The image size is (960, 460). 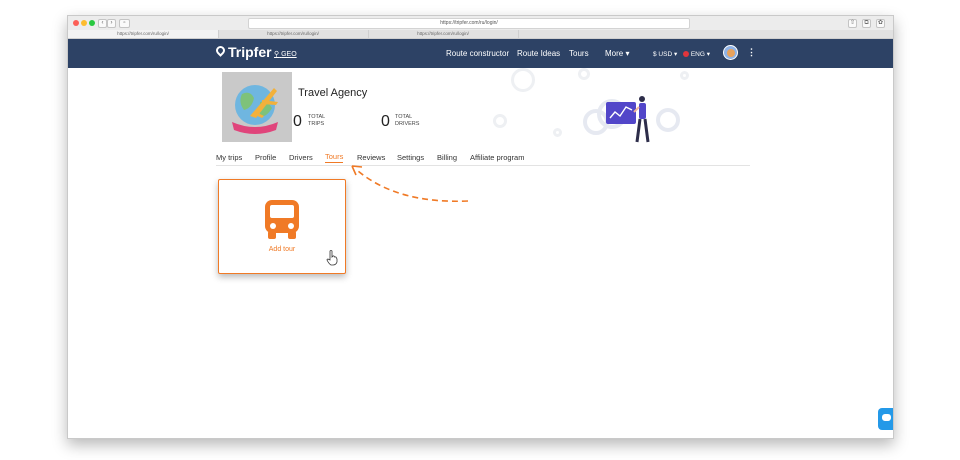 I want to click on currency-selector: $ USD ▾, so click(x=665, y=54).